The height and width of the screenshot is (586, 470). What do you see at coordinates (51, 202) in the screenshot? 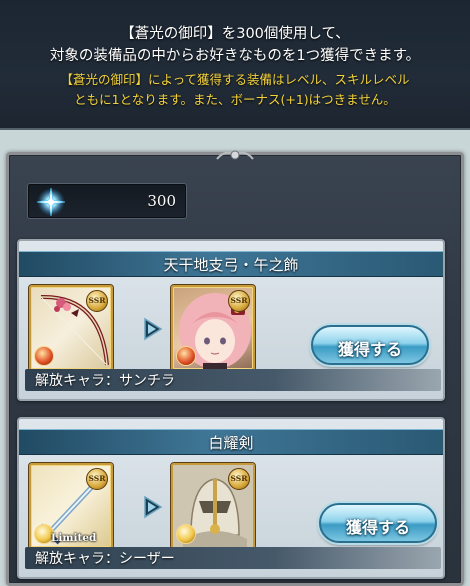
I see `blue-crystal-seal-icon` at bounding box center [51, 202].